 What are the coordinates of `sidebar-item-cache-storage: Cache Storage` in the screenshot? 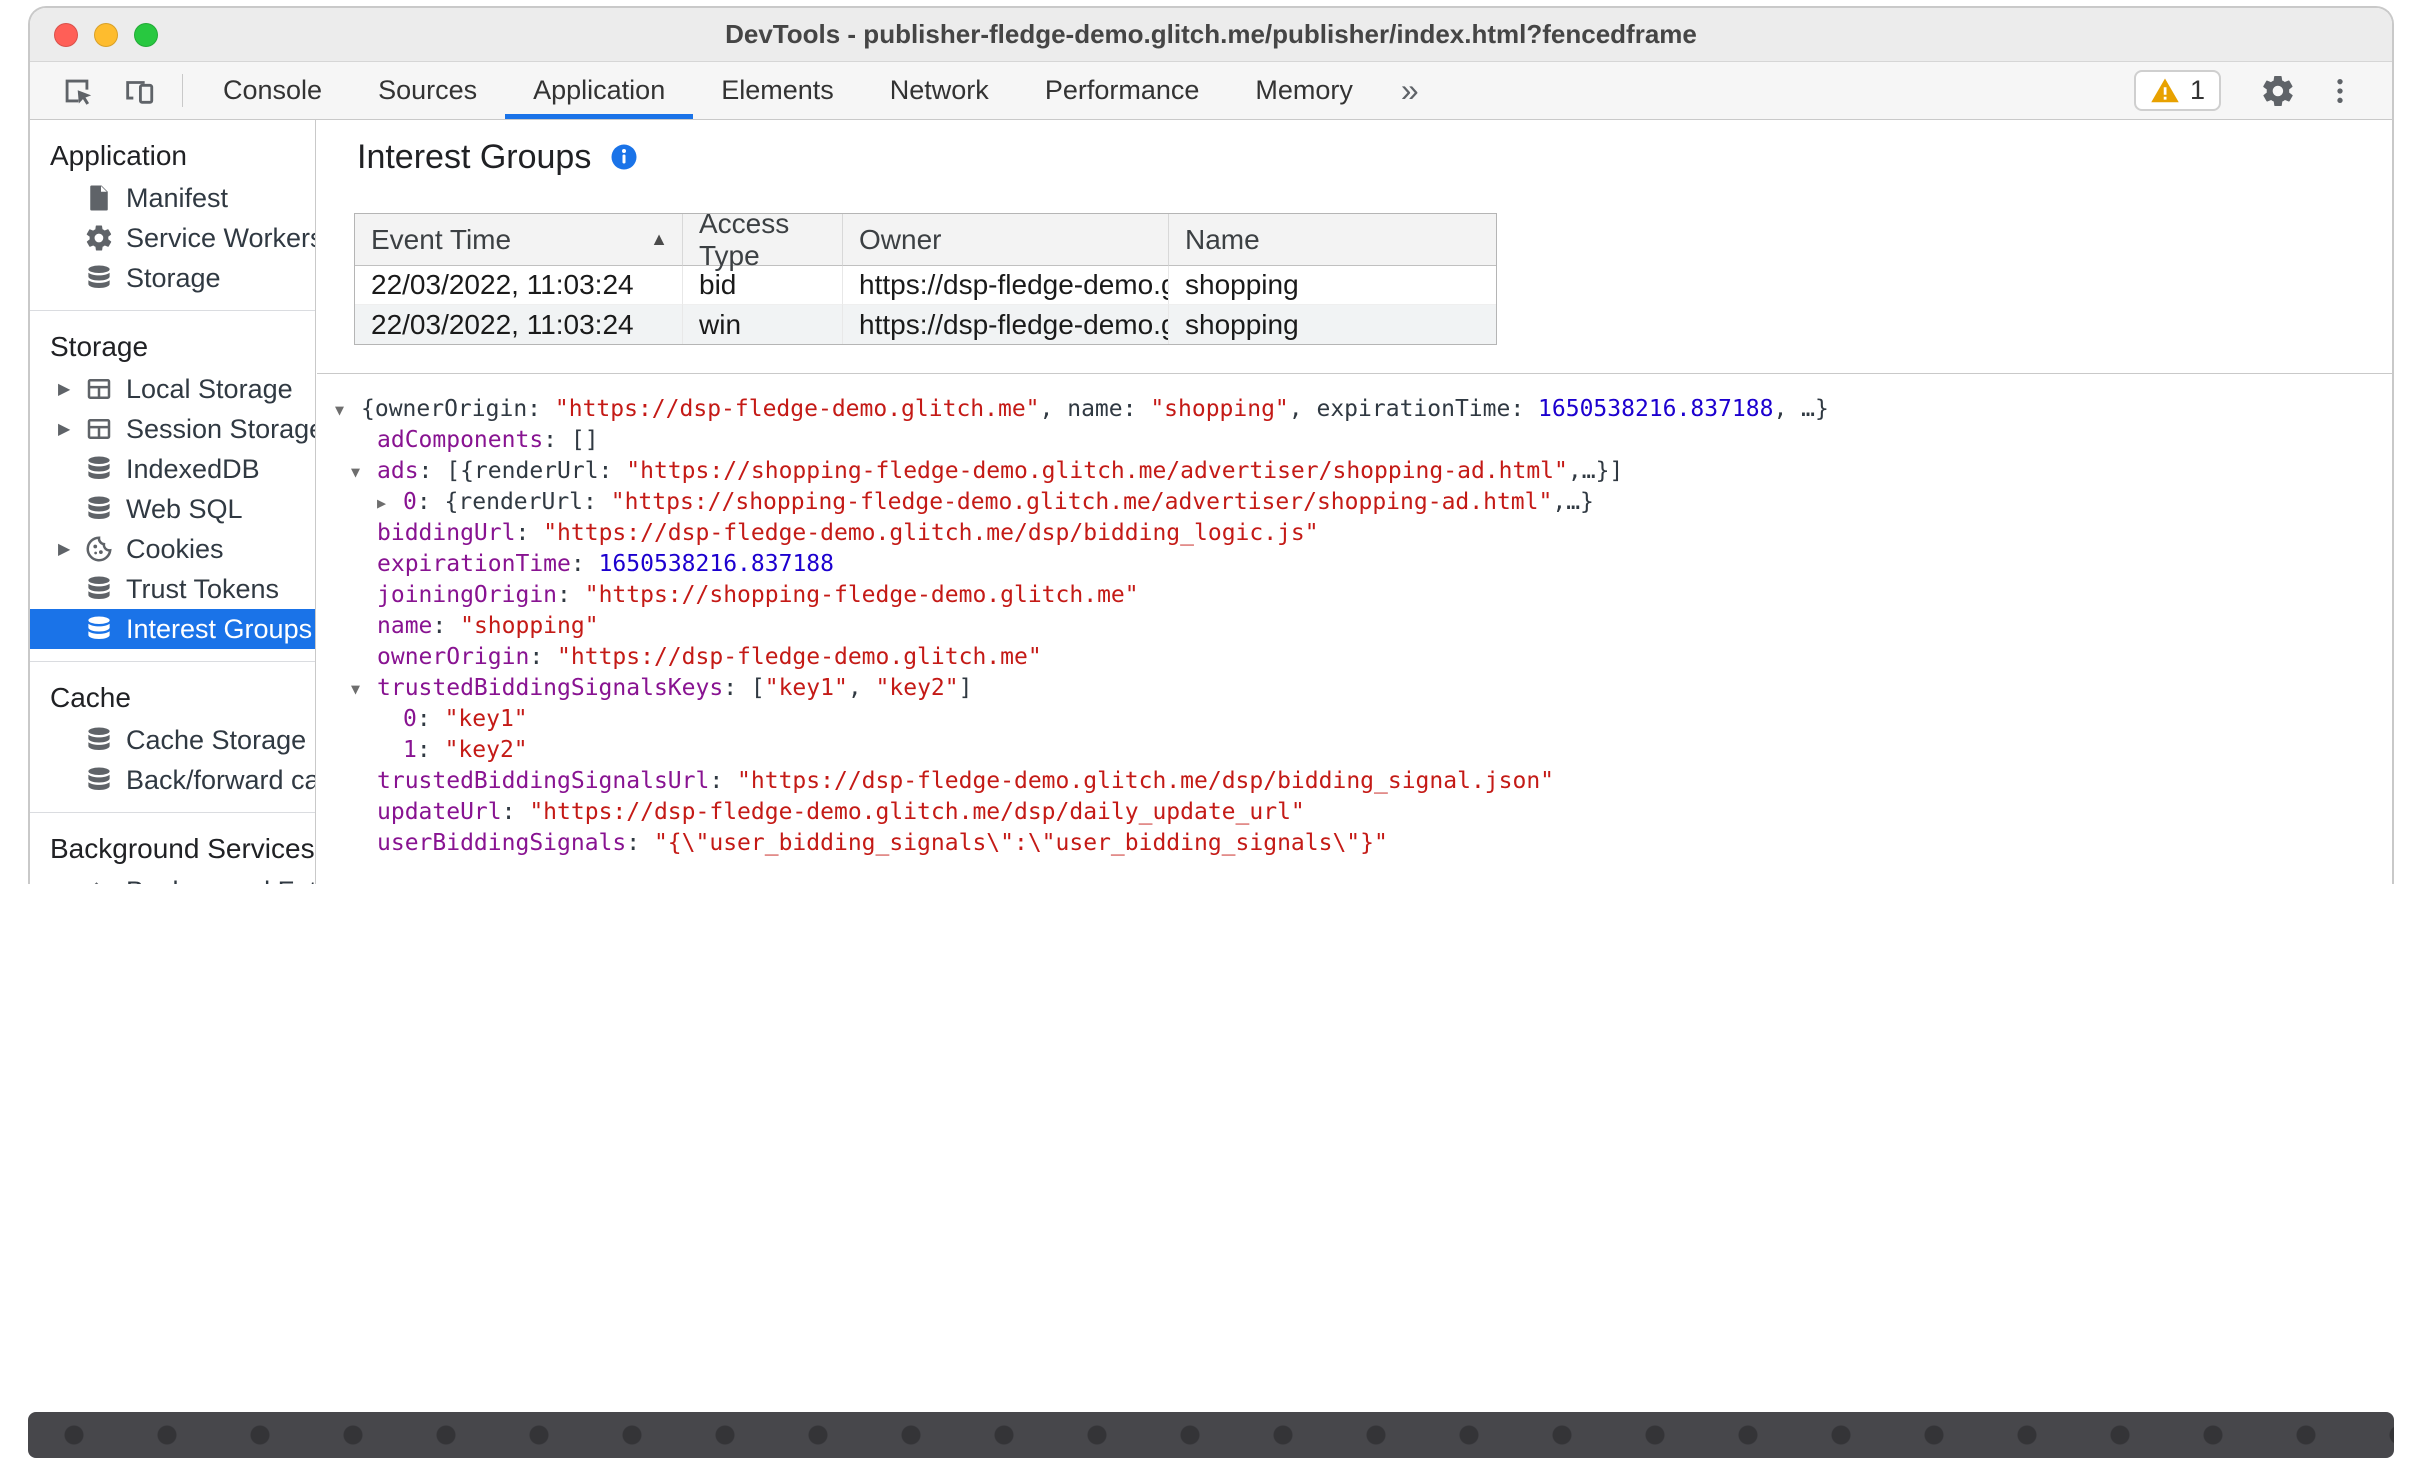 It's located at (172, 740).